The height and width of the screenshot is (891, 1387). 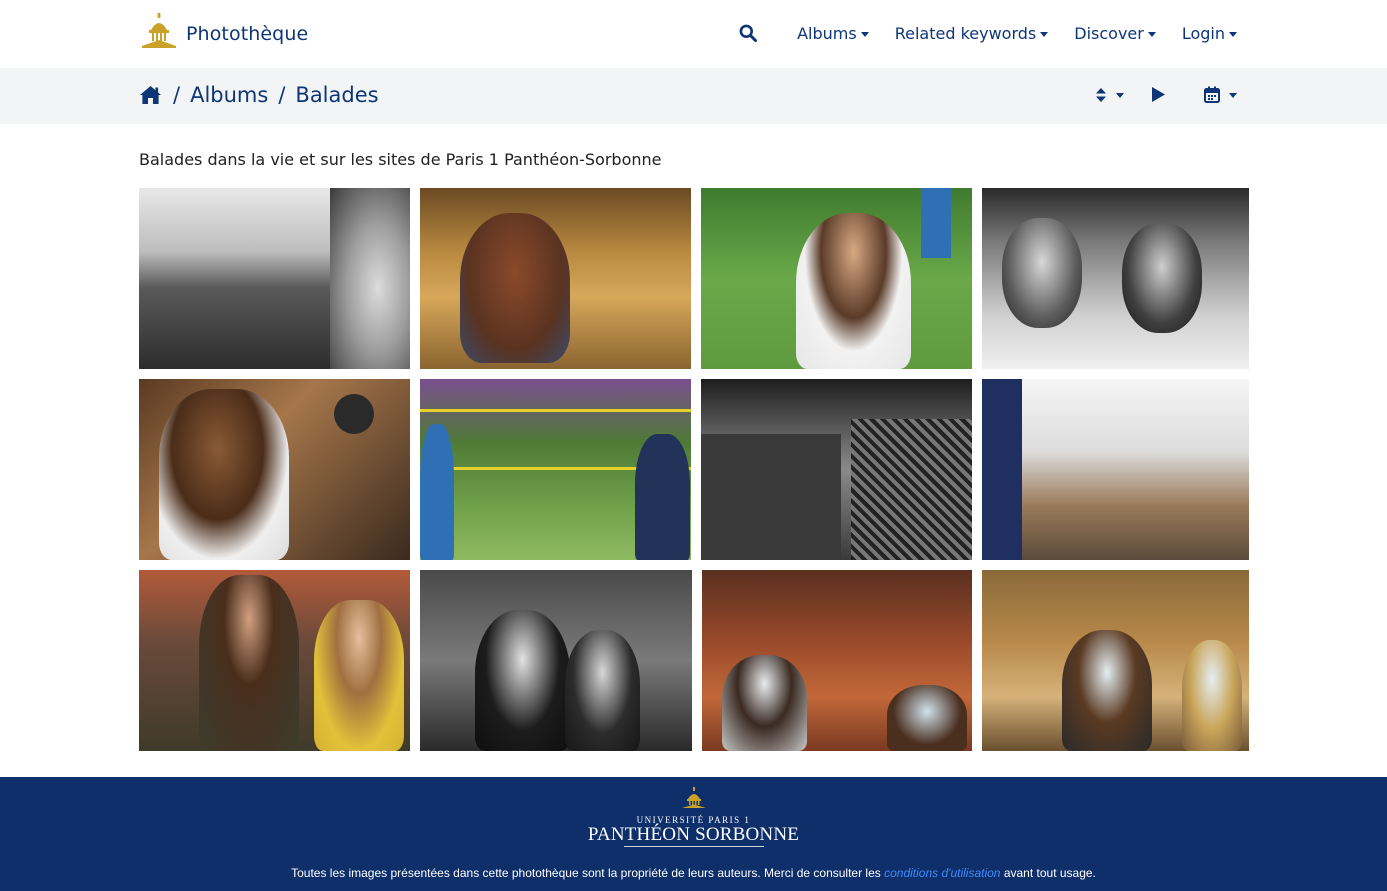 I want to click on thumbnail-laughing-students, so click(x=836, y=278).